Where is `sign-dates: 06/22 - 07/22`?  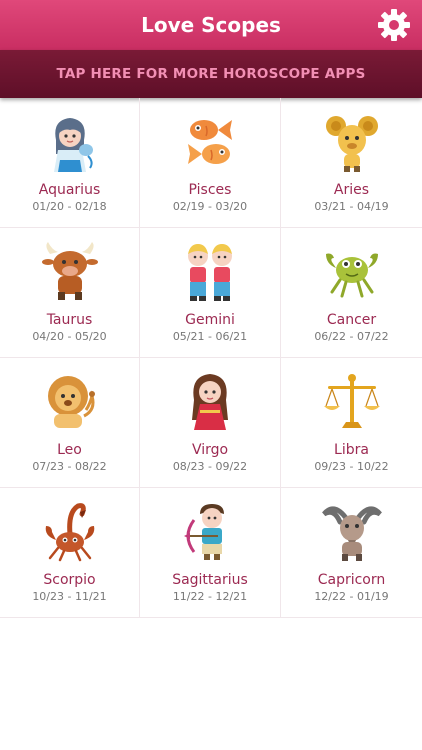 sign-dates: 06/22 - 07/22 is located at coordinates (351, 336).